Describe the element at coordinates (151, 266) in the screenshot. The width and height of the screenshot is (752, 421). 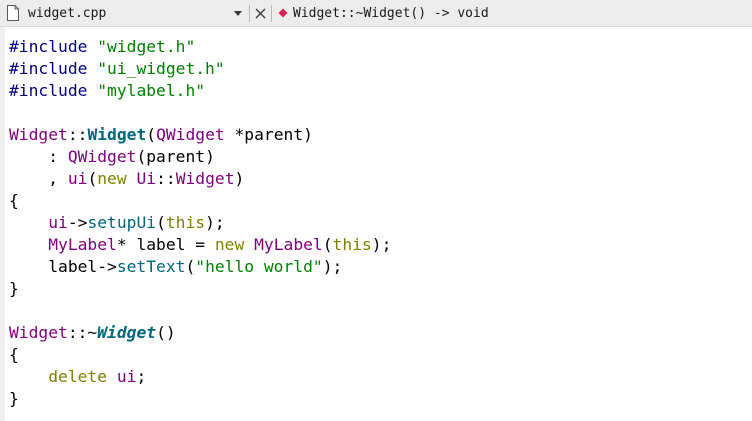
I see `code-token: setText` at that location.